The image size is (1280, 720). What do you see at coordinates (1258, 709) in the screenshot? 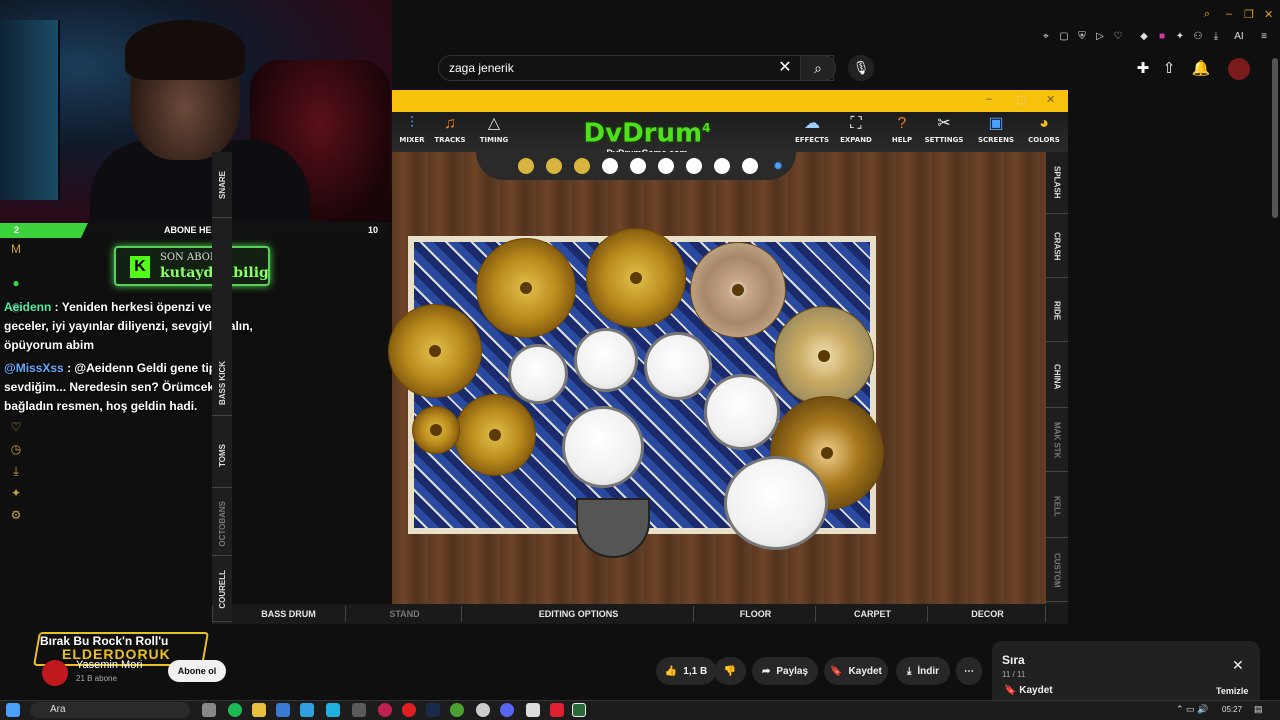
I see `notification-icon: ▤` at bounding box center [1258, 709].